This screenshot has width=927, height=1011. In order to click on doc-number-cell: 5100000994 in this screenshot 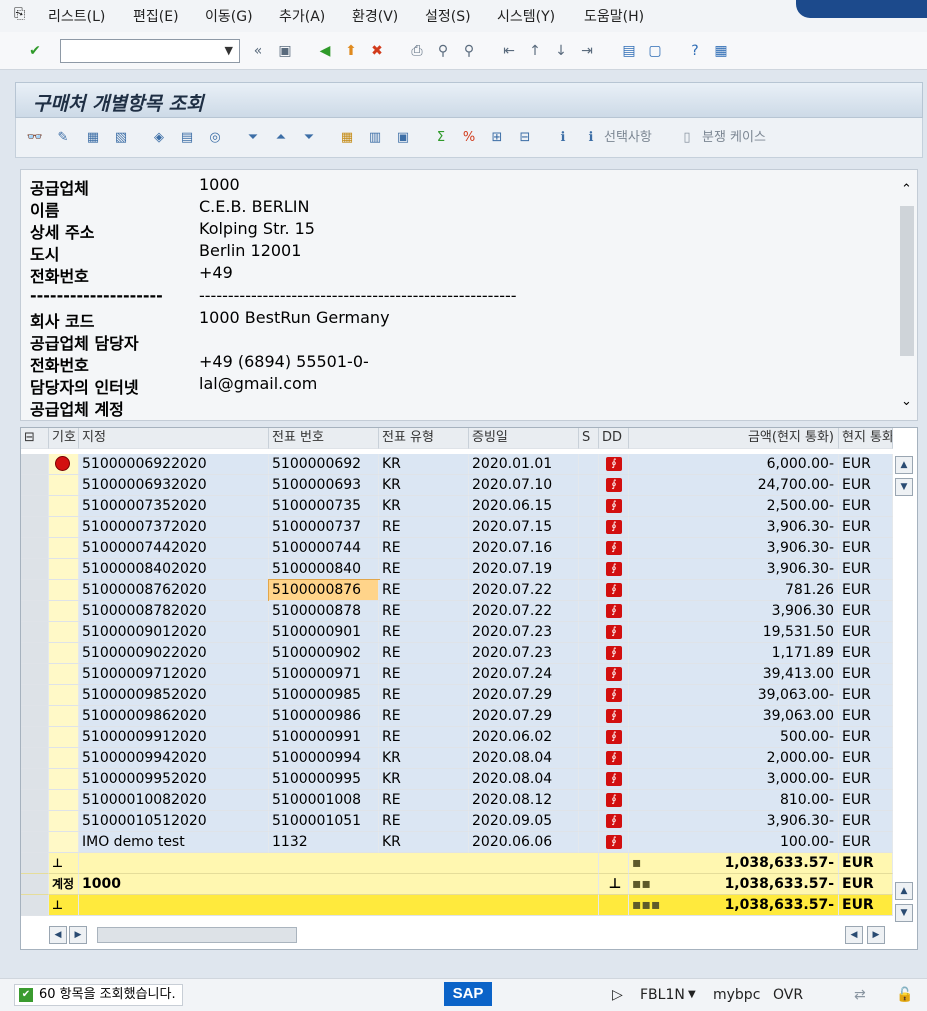, I will do `click(324, 758)`.